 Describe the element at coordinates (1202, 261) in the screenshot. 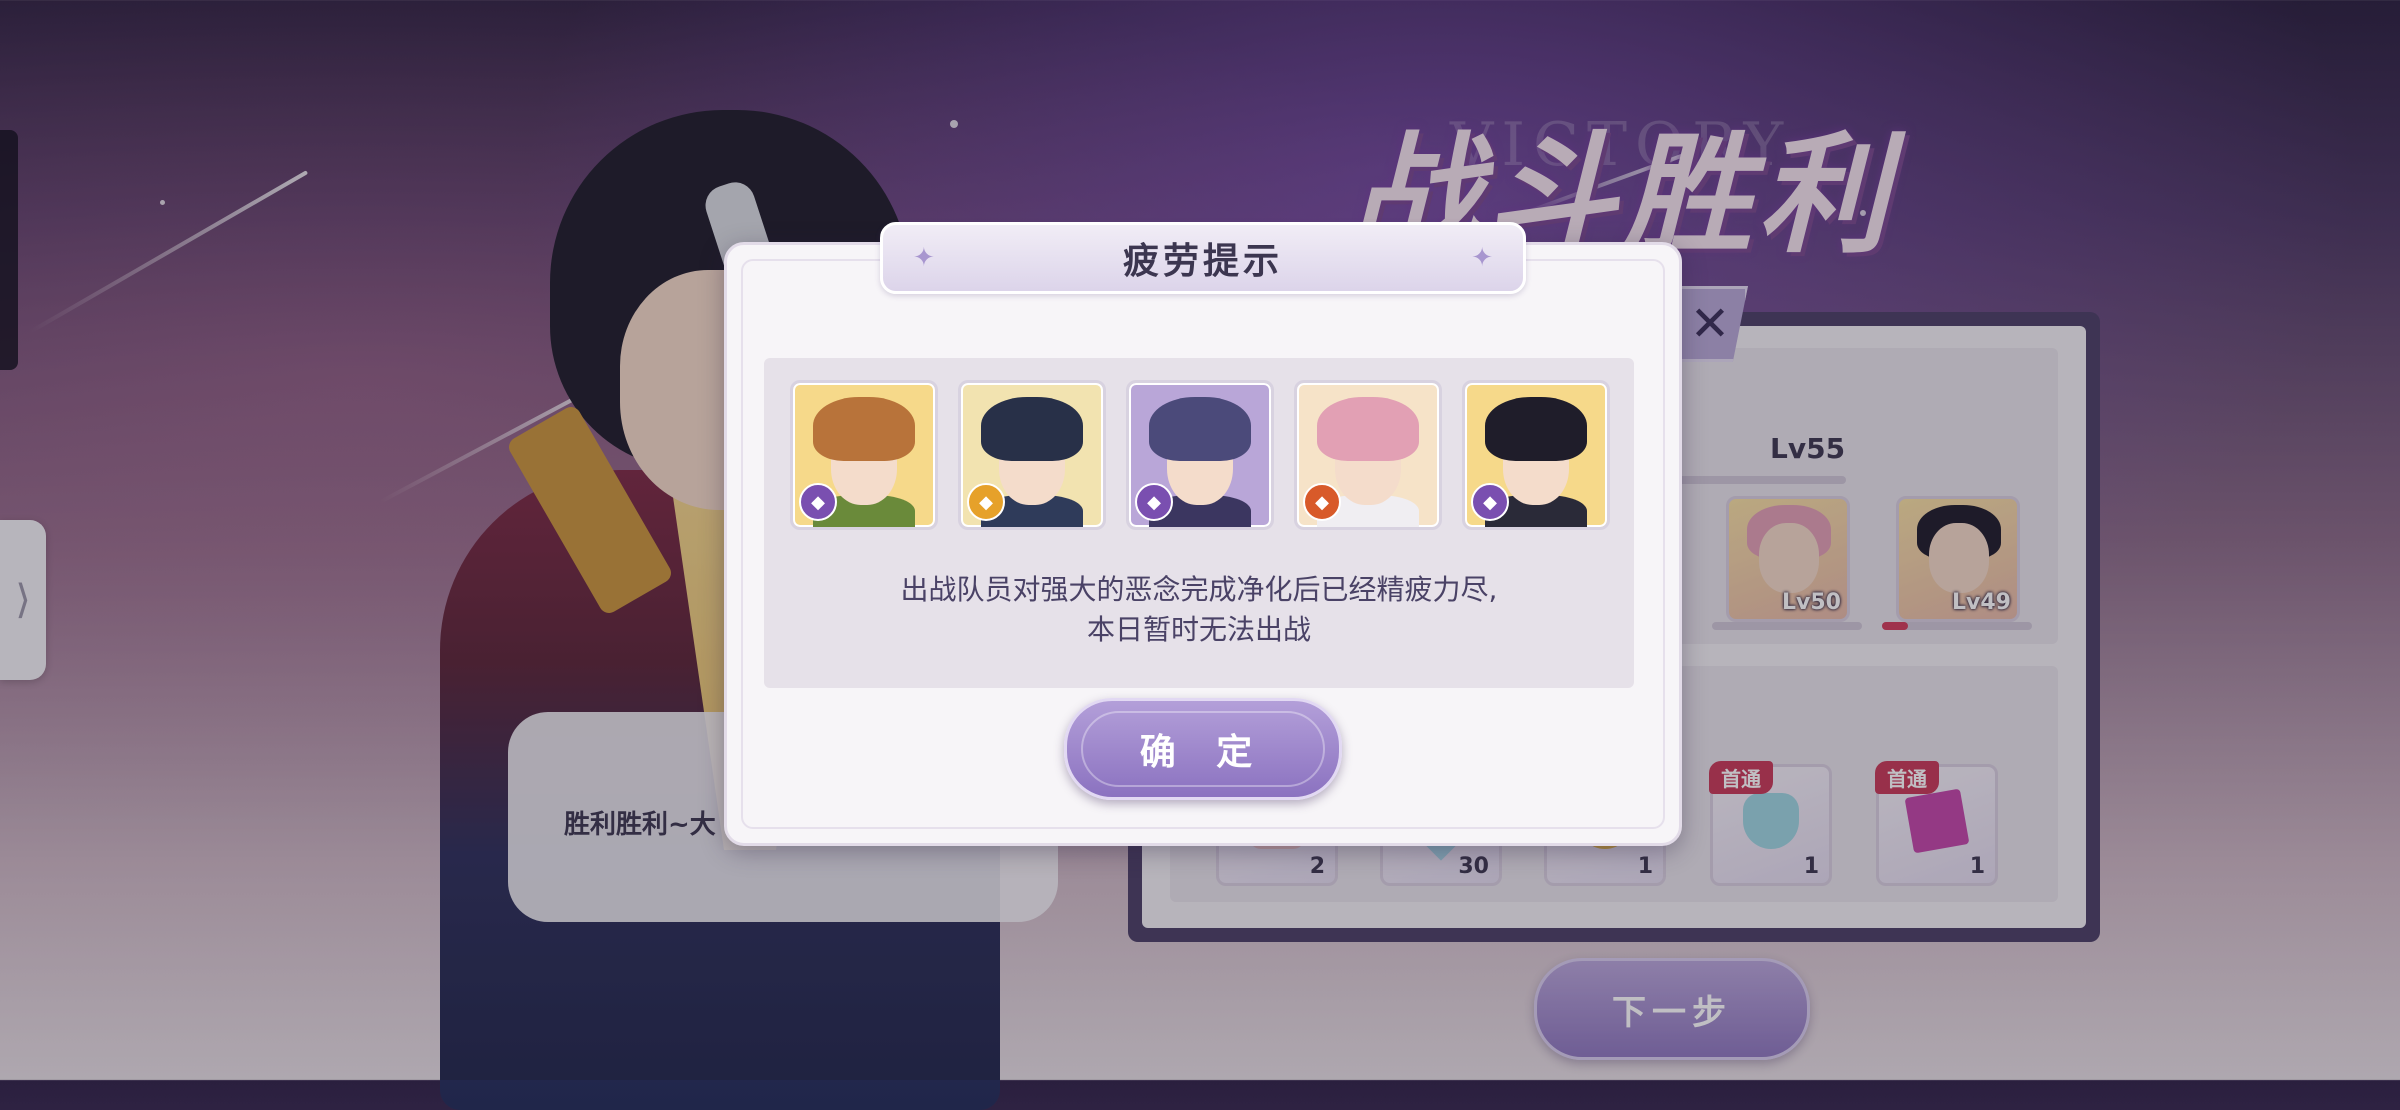

I see `dialog-title: 疲劳提示` at that location.